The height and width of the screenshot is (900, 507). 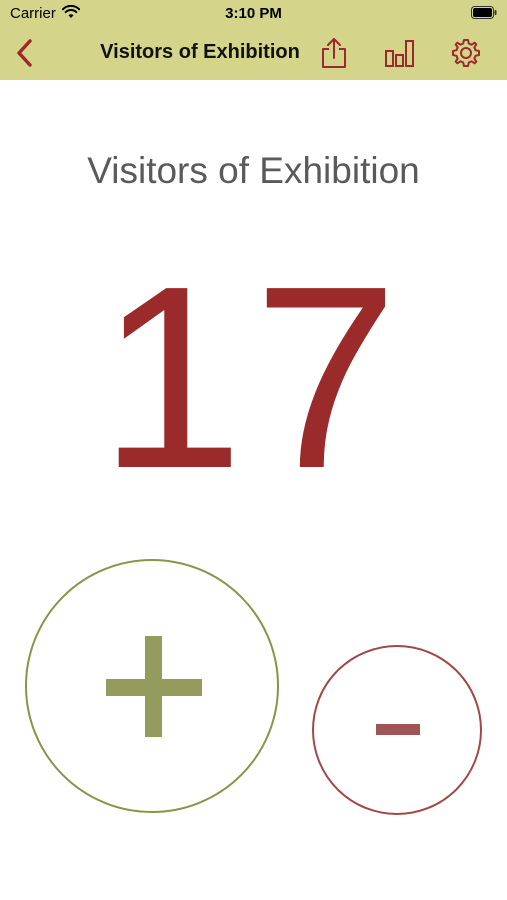 I want to click on back-chevron-icon, so click(x=24, y=53).